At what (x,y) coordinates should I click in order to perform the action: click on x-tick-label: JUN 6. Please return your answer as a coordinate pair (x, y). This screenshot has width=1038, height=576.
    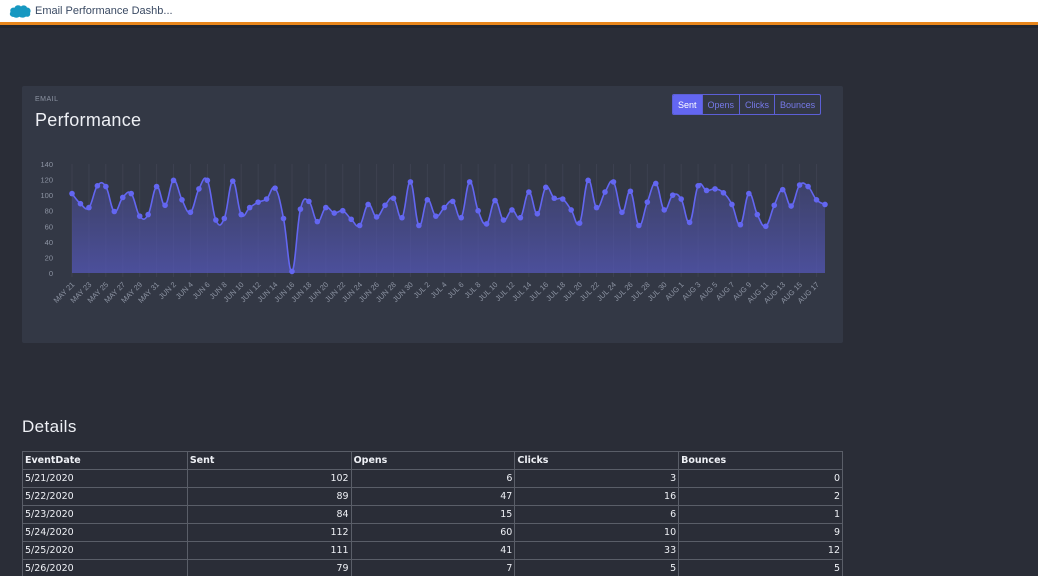
    Looking at the image, I should click on (201, 290).